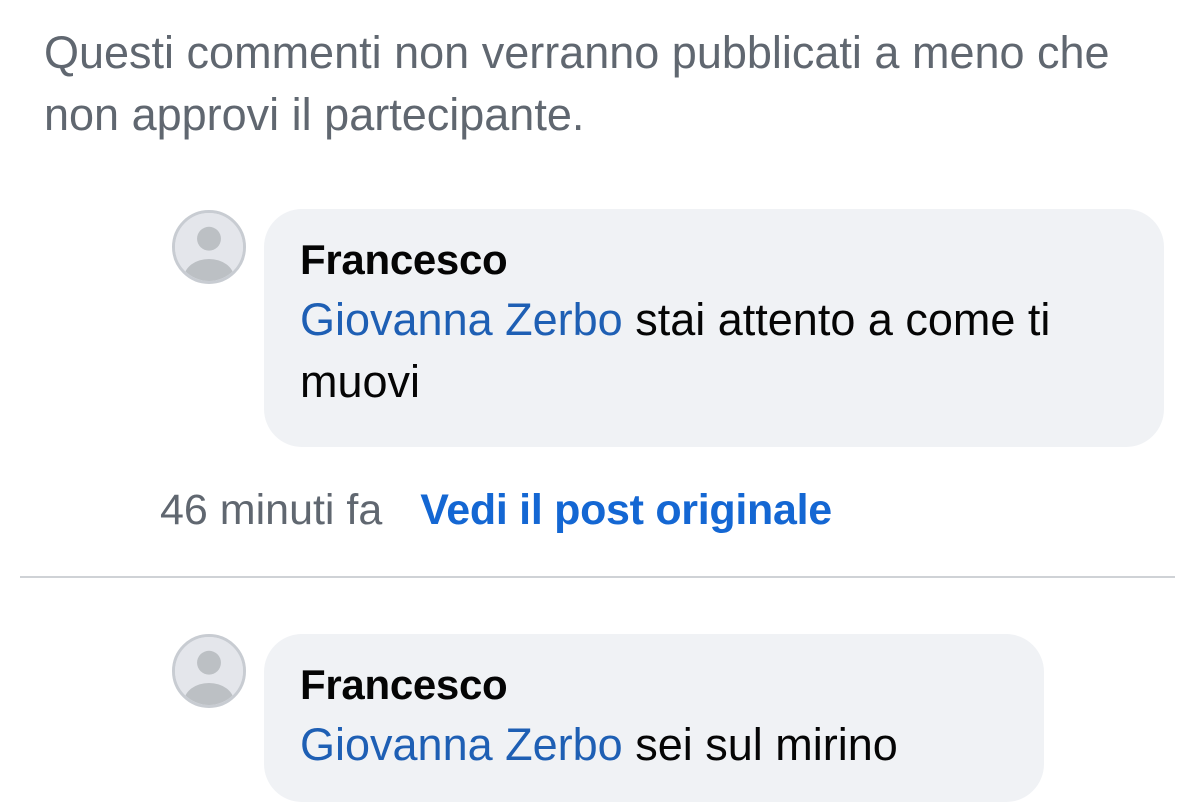 This screenshot has height=812, width=1200. What do you see at coordinates (626, 510) in the screenshot?
I see `view-original-post-link: Vedi il post originale` at bounding box center [626, 510].